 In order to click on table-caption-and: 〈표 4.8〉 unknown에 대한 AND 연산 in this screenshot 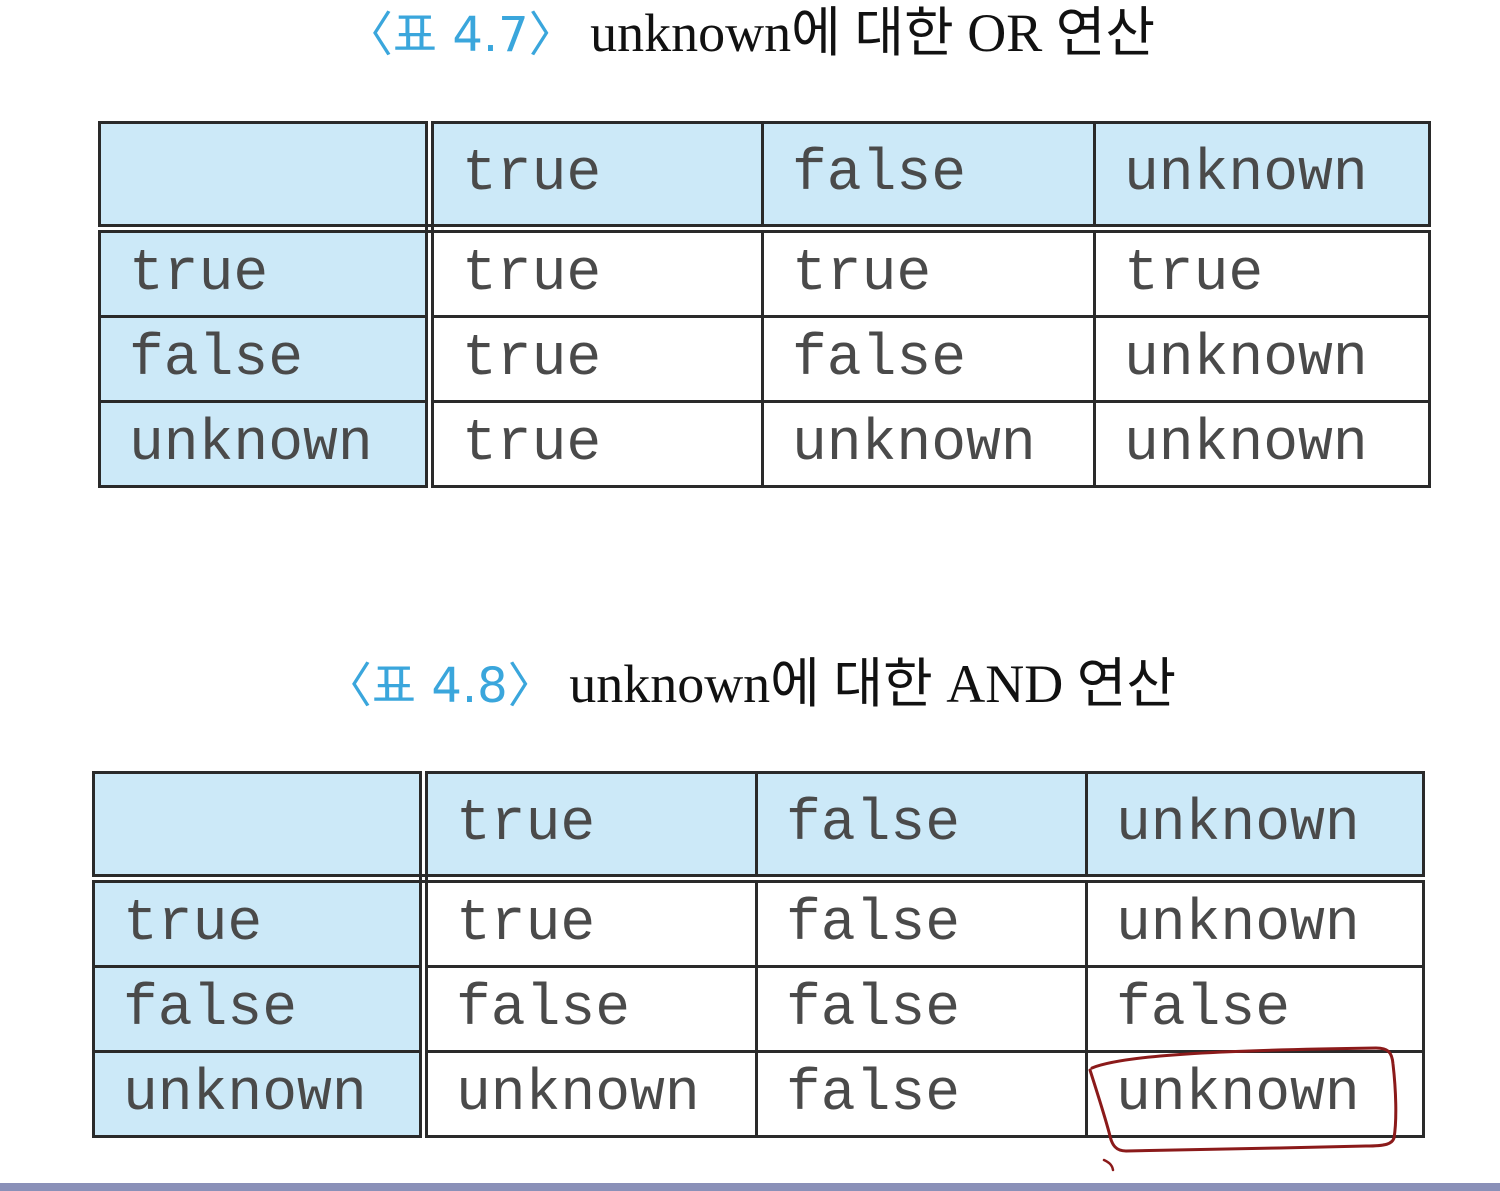, I will do `click(750, 684)`.